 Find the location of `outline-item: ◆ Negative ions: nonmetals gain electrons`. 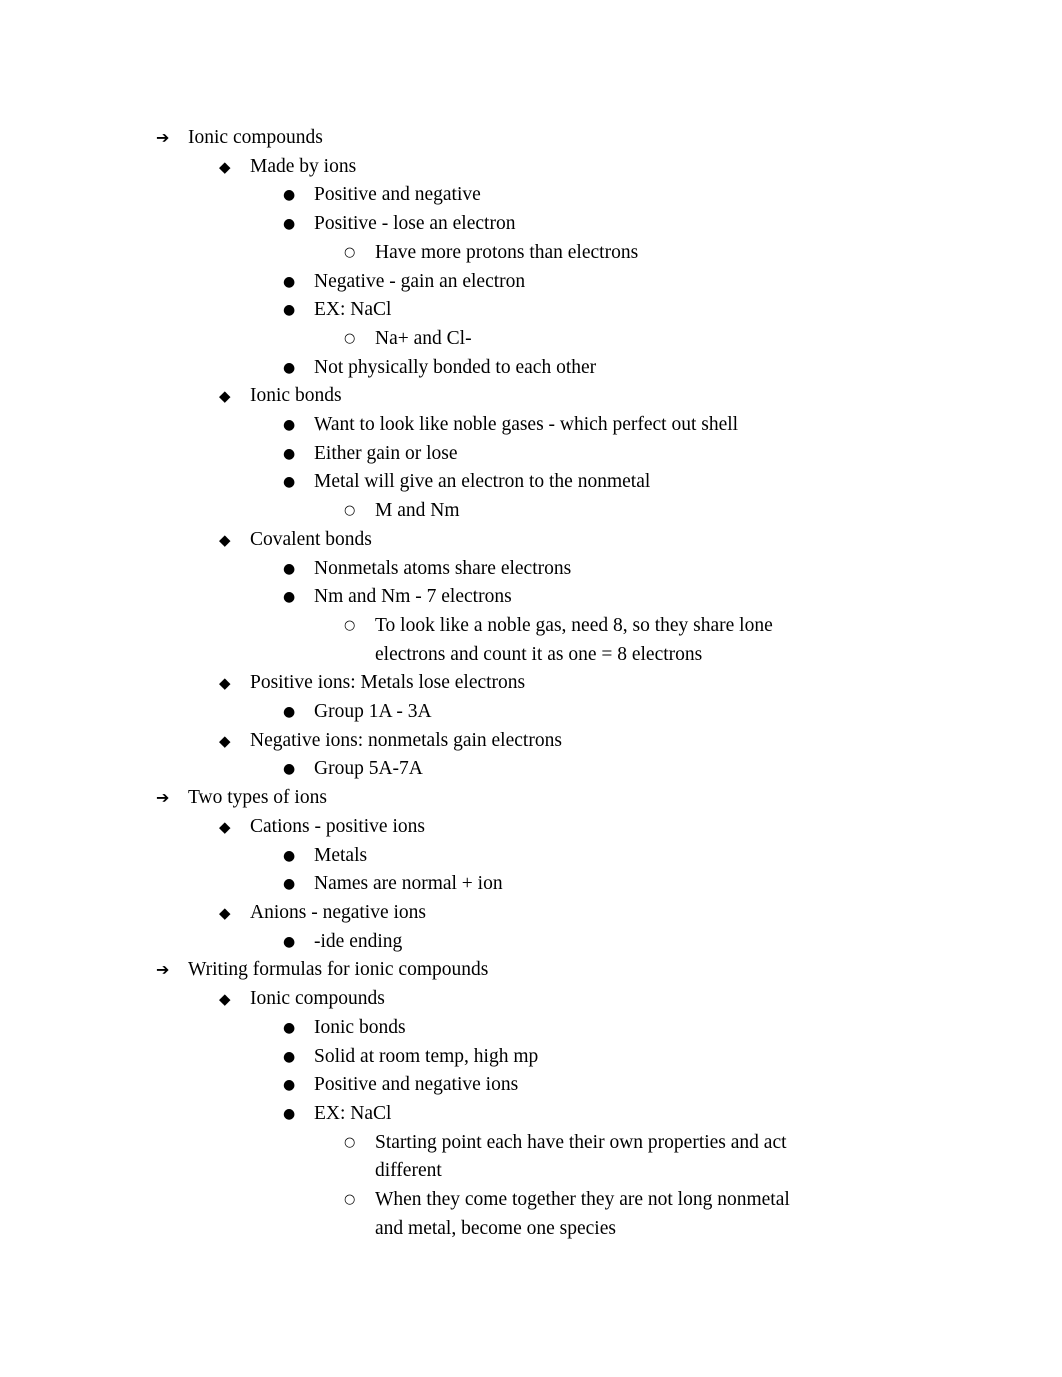

outline-item: ◆ Negative ions: nonmetals gain electrons is located at coordinates (531, 741).